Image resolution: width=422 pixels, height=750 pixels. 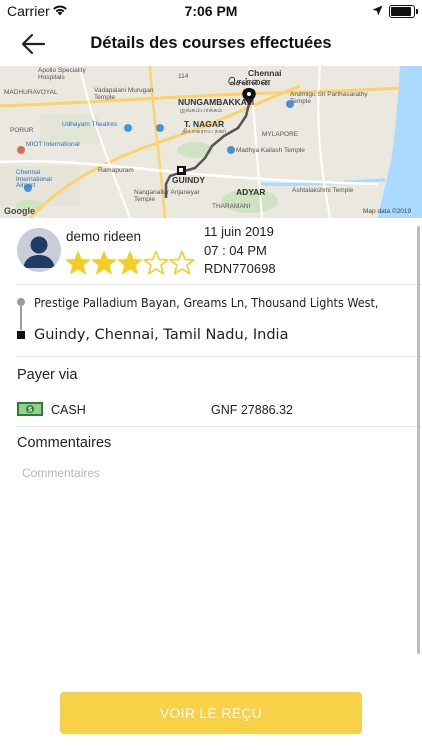 I want to click on rating-stars, so click(x=130, y=263).